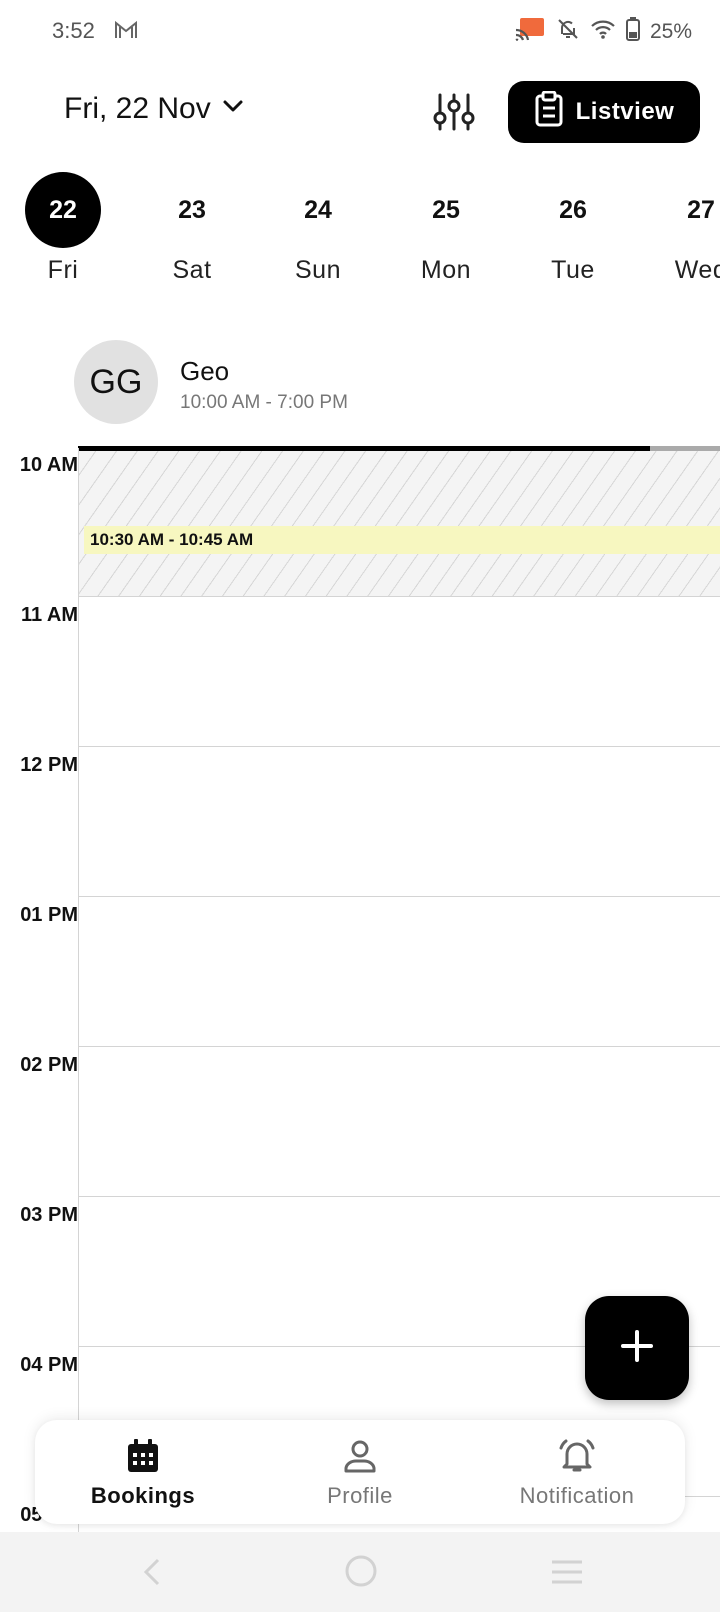 The image size is (720, 1612). I want to click on booking-time: 10:30 AM - 10:45 AM, so click(172, 539).